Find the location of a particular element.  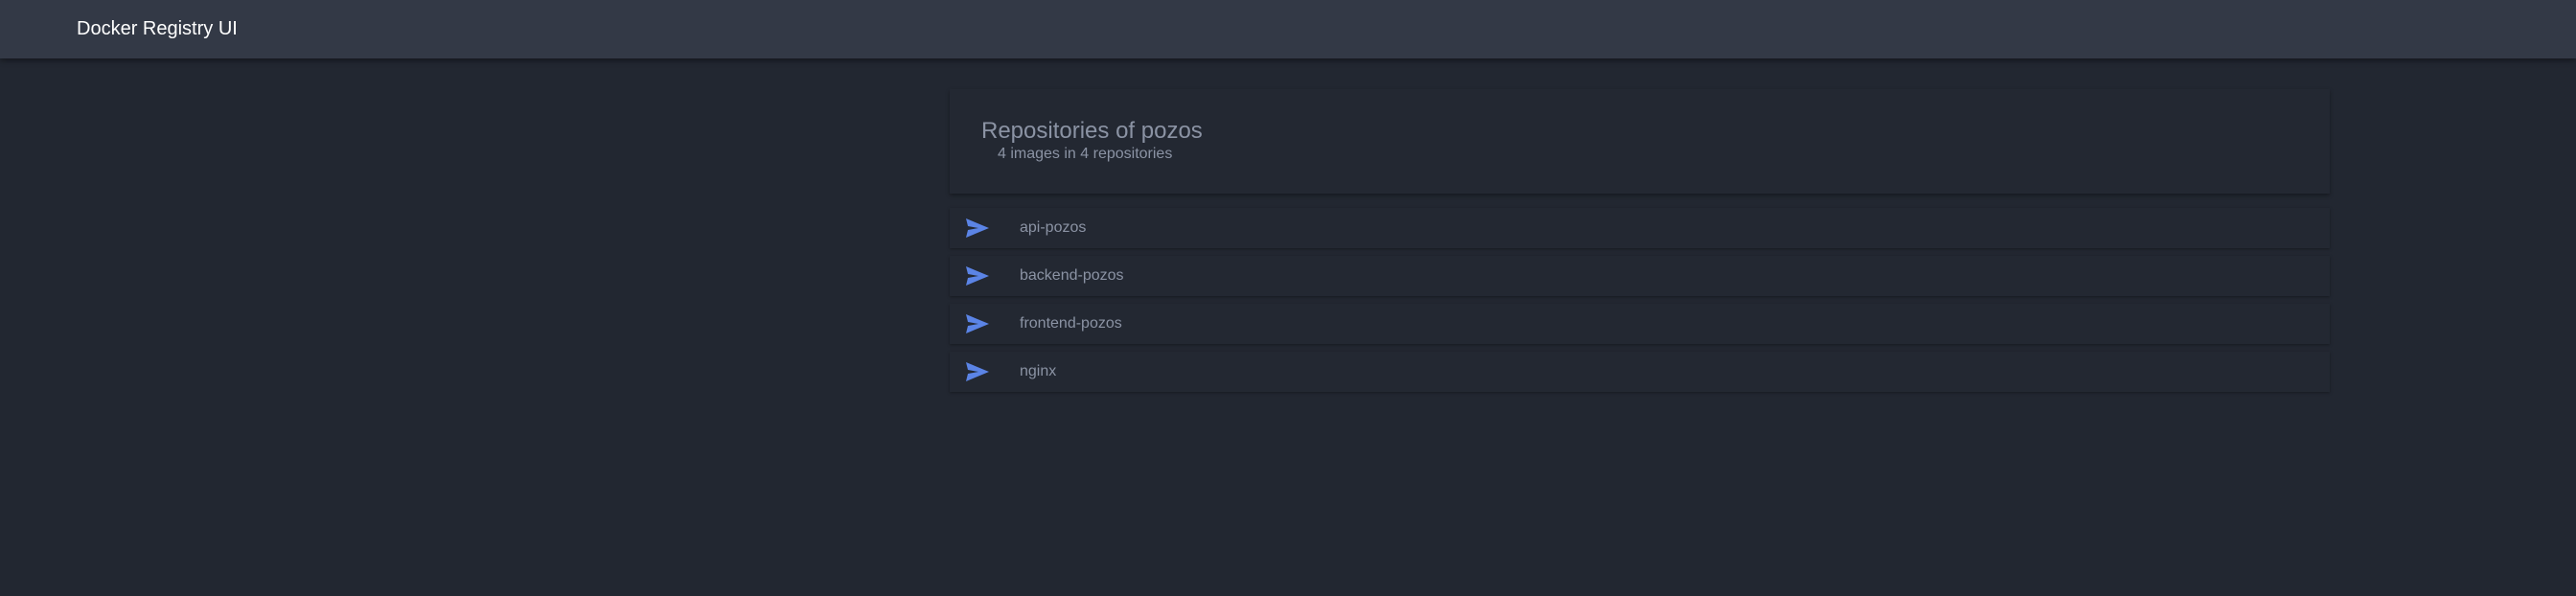

repository-name: nginx is located at coordinates (1038, 371).